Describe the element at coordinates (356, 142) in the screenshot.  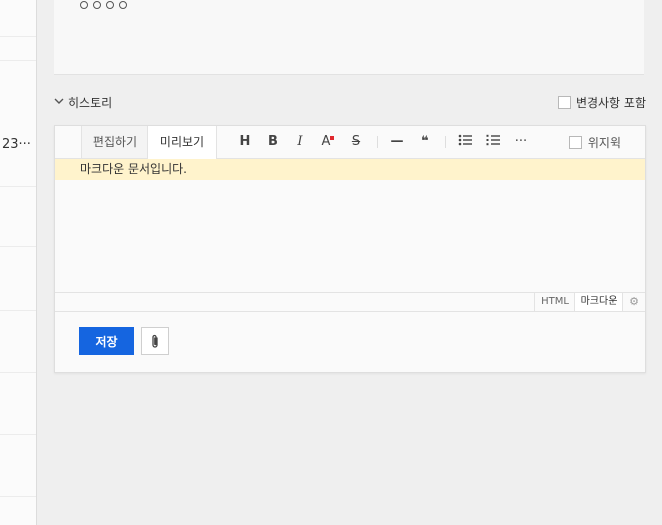
I see `strikethrough-button: S` at that location.